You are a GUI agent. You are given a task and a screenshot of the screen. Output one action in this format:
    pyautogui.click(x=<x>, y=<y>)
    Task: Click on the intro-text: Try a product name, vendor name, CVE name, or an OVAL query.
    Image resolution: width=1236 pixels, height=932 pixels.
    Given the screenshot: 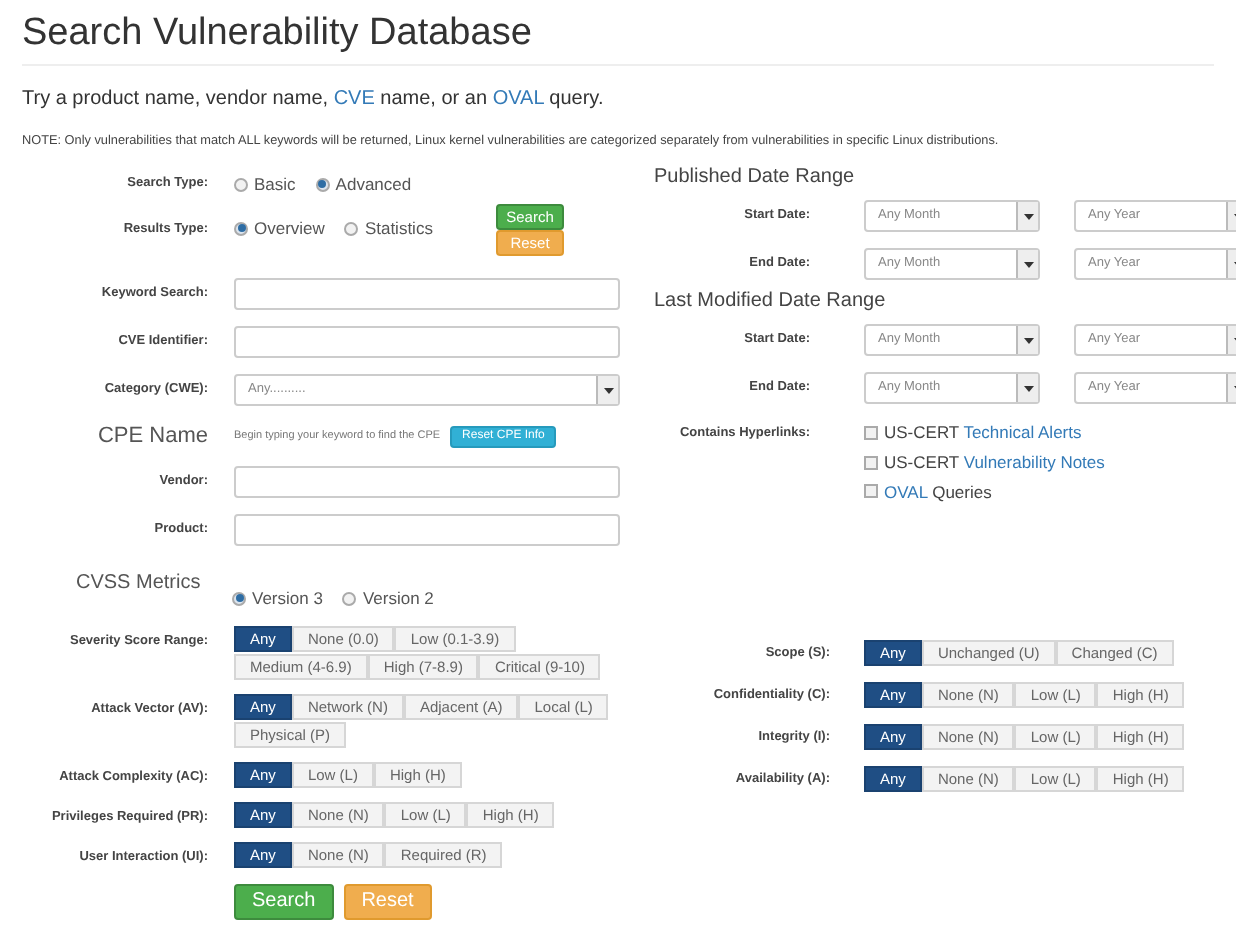 What is the action you would take?
    pyautogui.click(x=313, y=99)
    